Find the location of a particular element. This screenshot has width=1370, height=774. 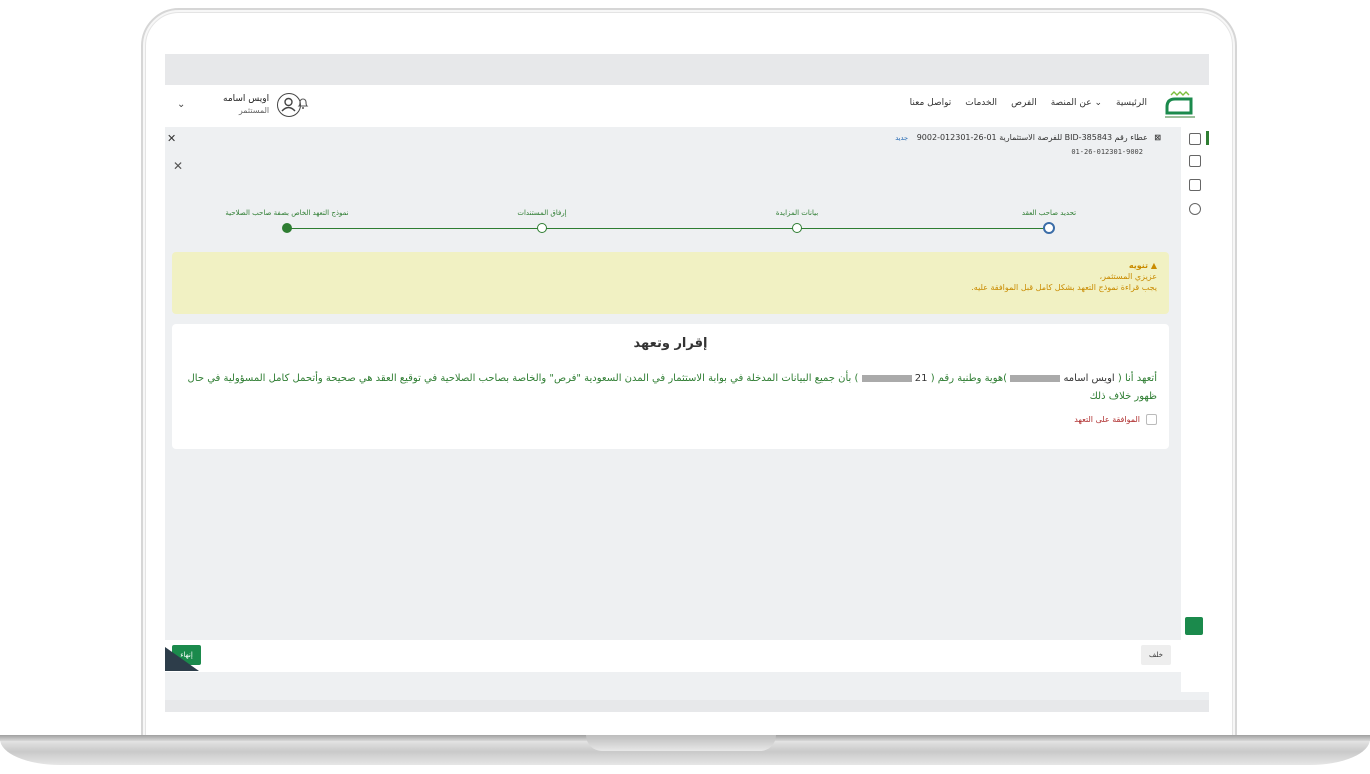

home-icon is located at coordinates (1195, 139).